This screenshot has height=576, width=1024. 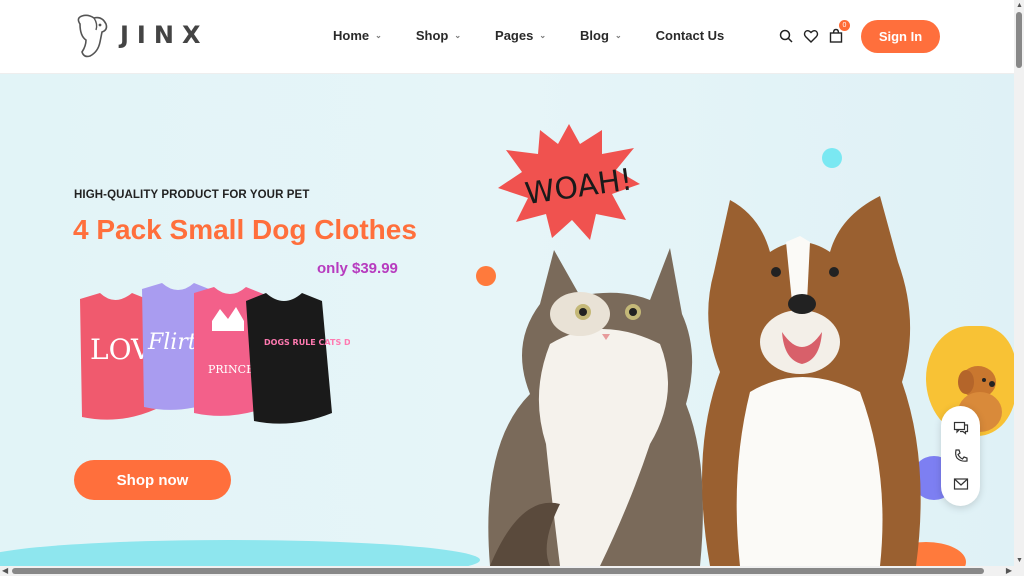 What do you see at coordinates (514, 35) in the screenshot?
I see `nav-item-label: Pages` at bounding box center [514, 35].